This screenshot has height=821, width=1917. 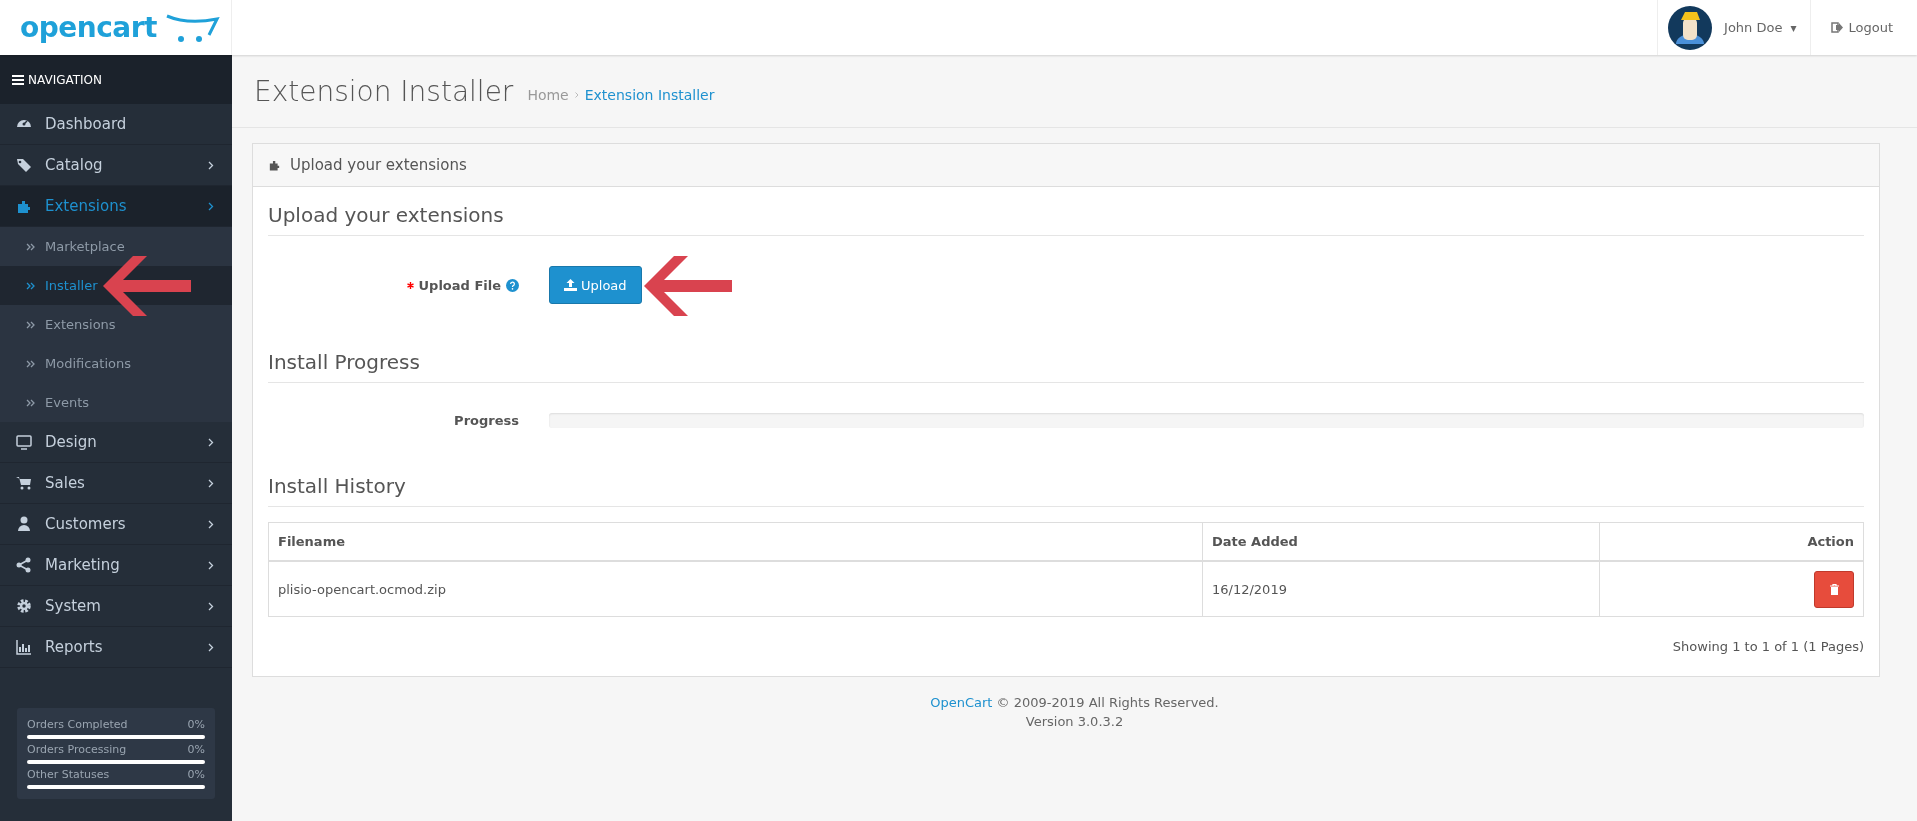 I want to click on sidebar-item: Reports, so click(x=116, y=647).